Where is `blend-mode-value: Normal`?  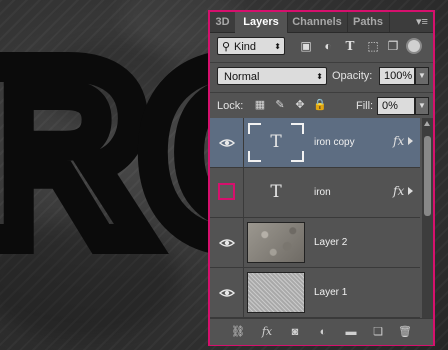 blend-mode-value: Normal is located at coordinates (242, 77).